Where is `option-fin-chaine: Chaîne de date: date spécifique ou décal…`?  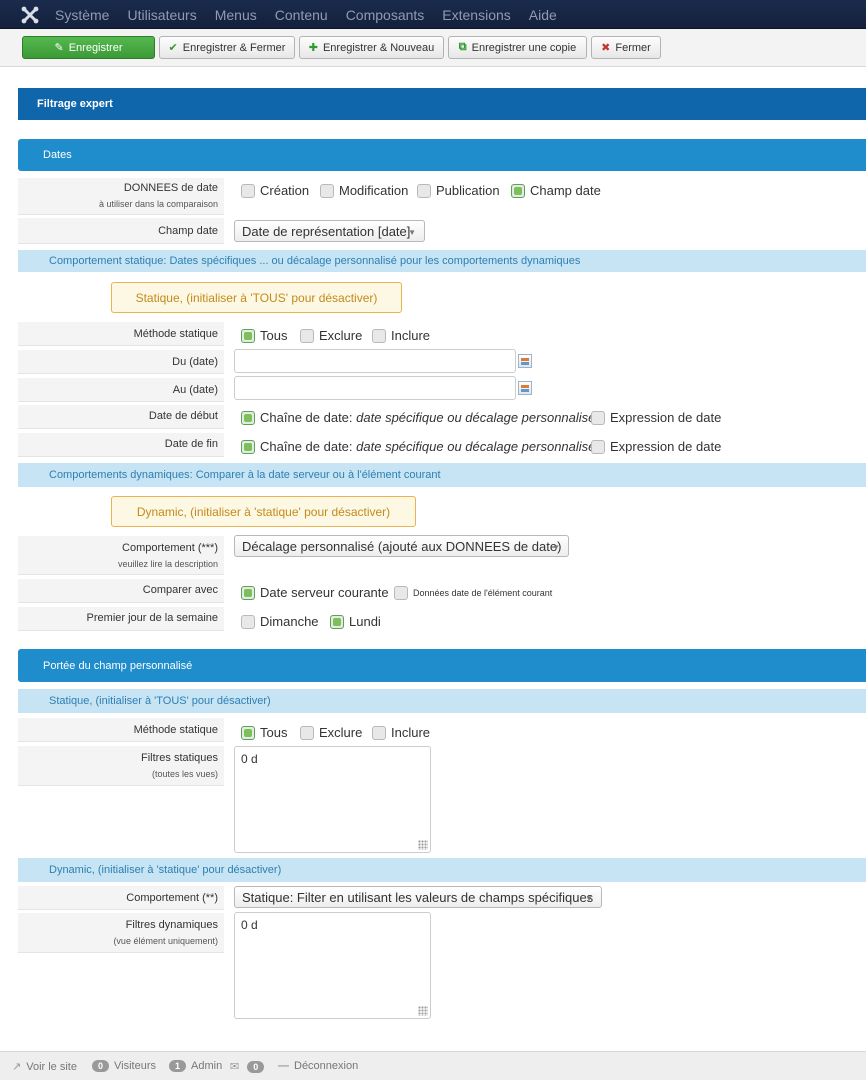 option-fin-chaine: Chaîne de date: date spécifique ou décal… is located at coordinates (418, 446).